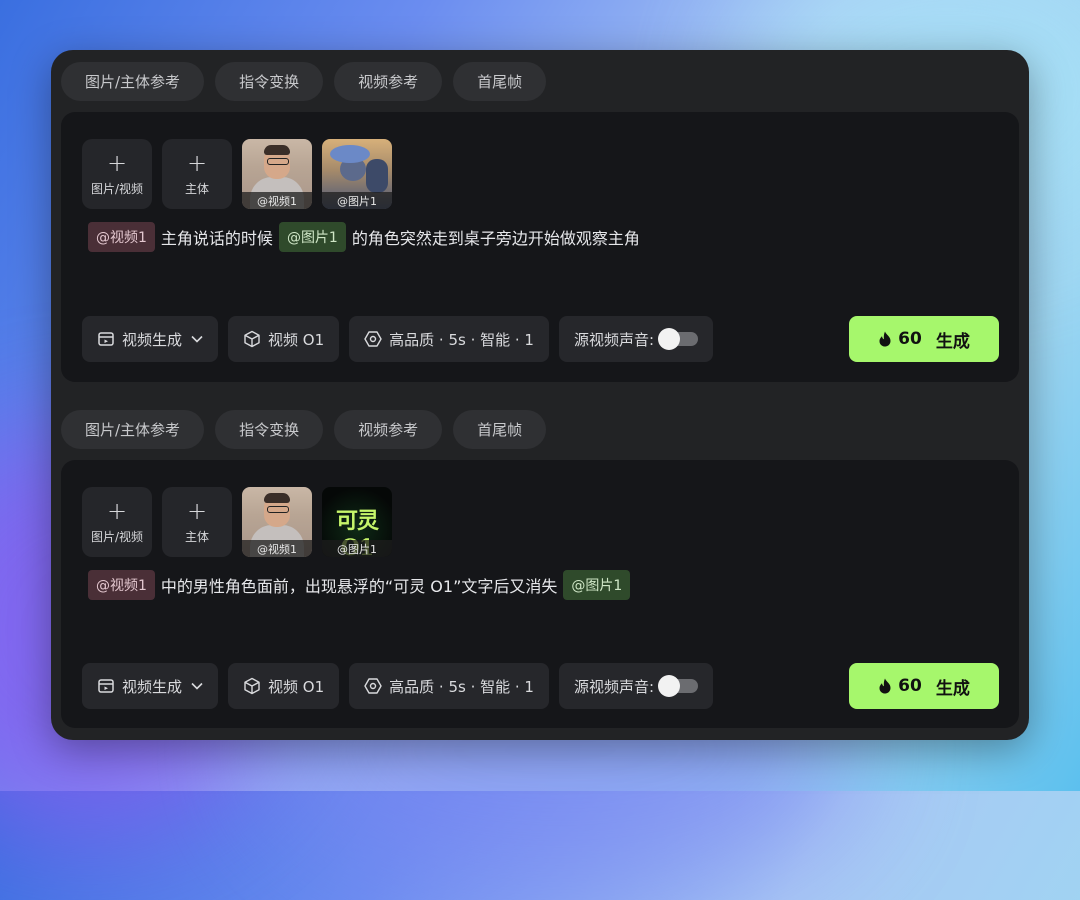 Image resolution: width=1080 pixels, height=900 pixels. I want to click on prompt-input: @视频1 中的男性角色面前，出现悬浮的“可灵 O1”文字后又消失 @图片1, so click(362, 585).